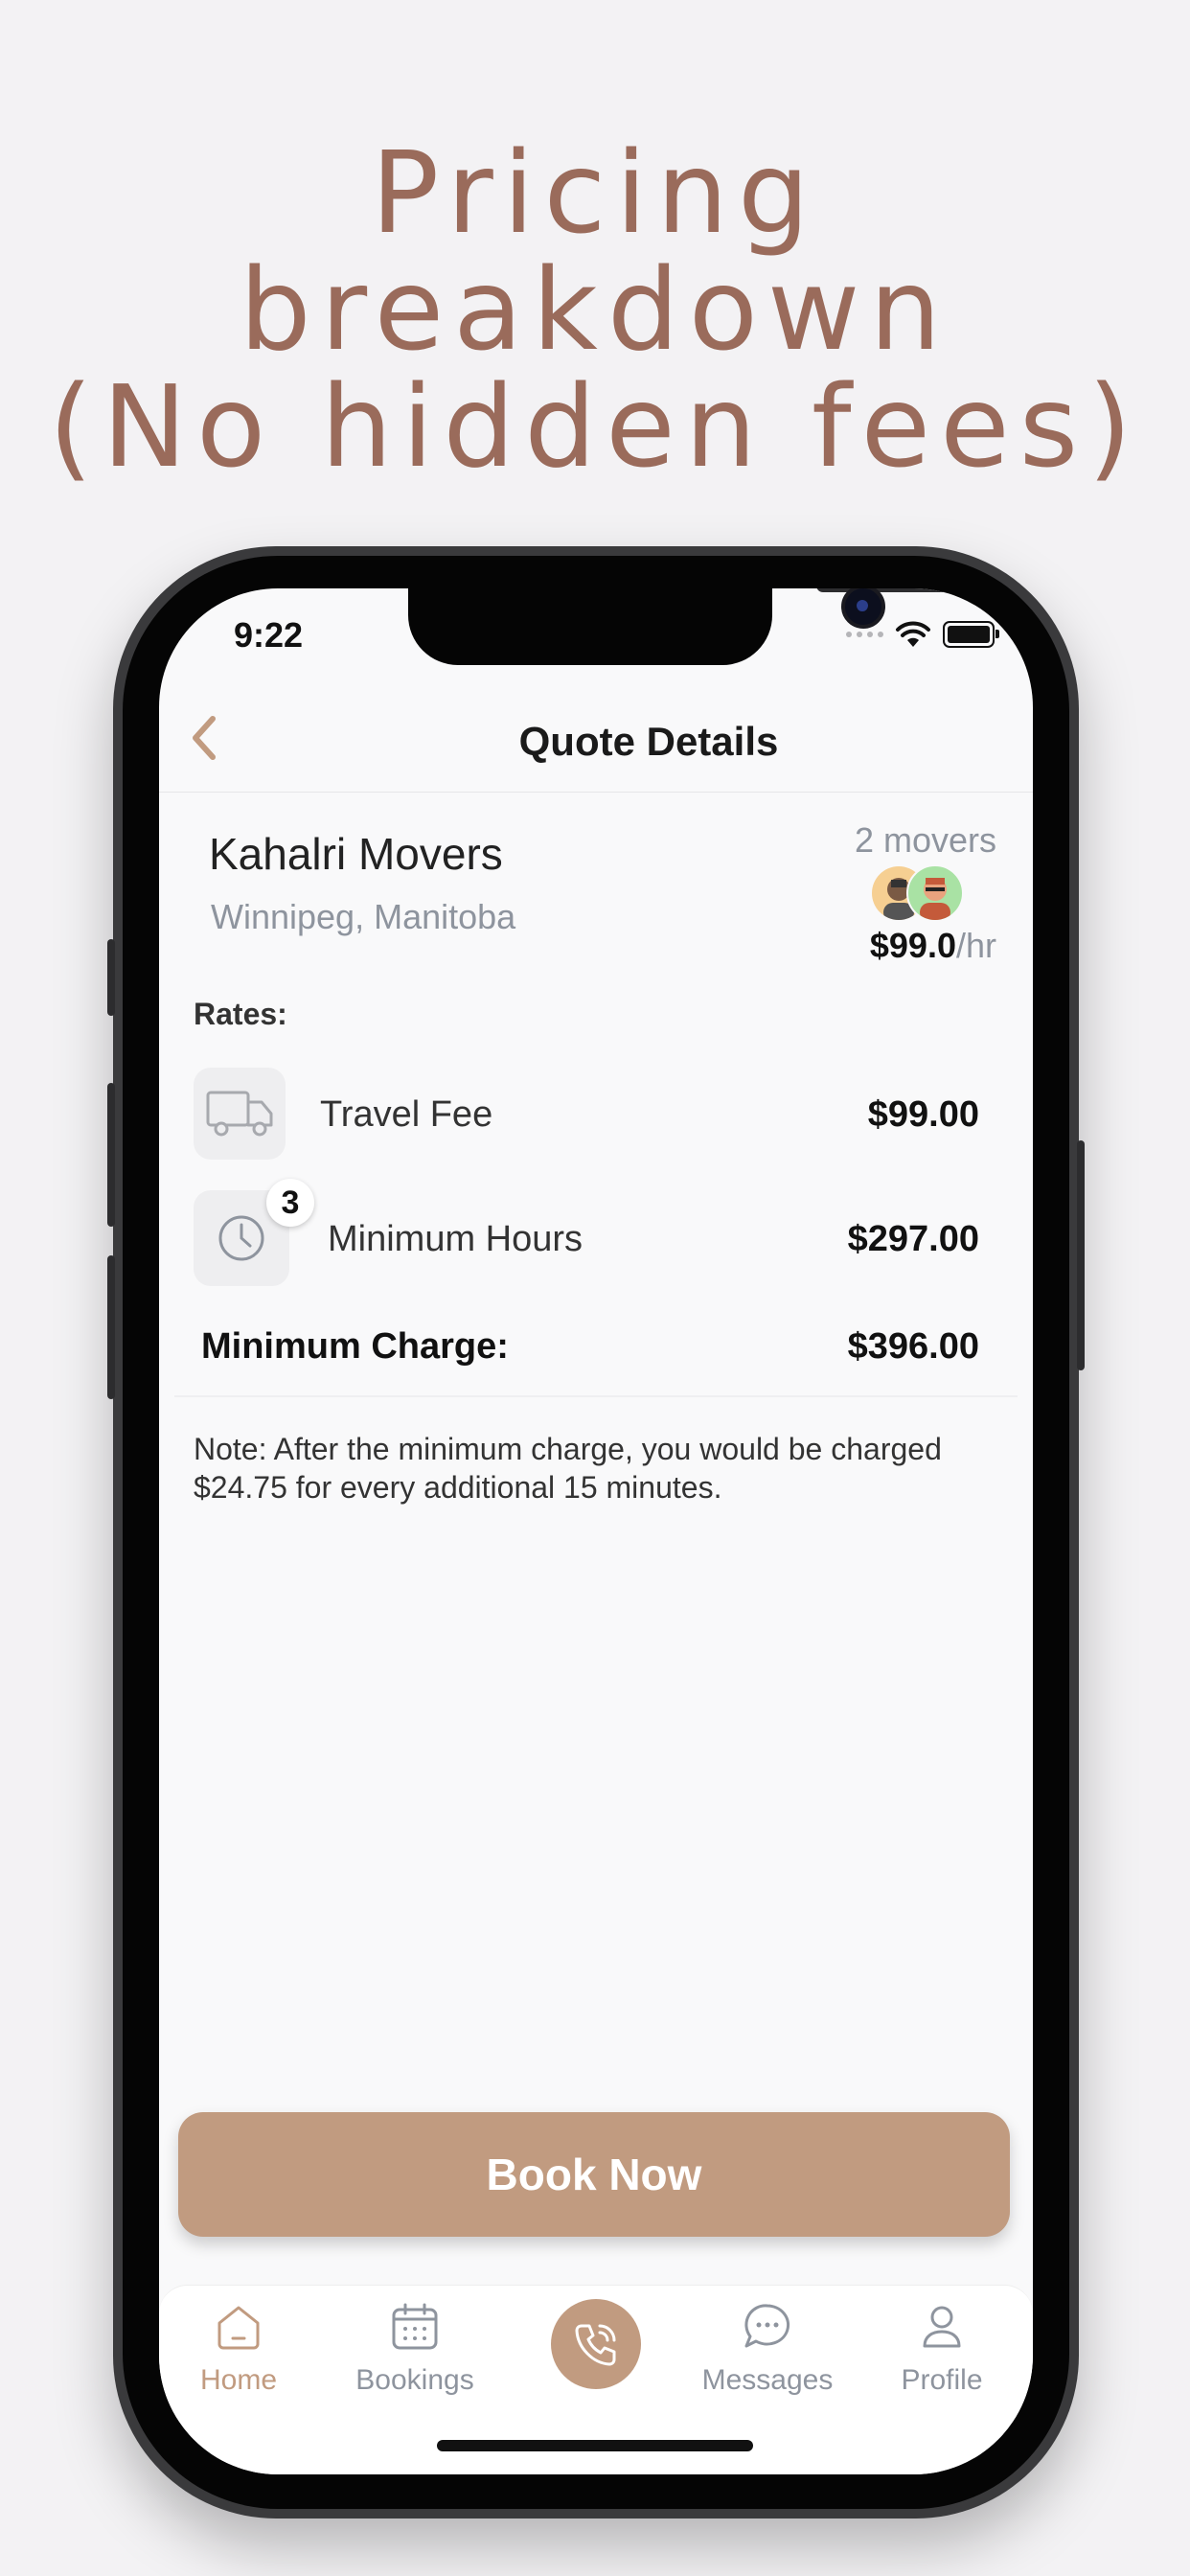 Image resolution: width=1190 pixels, height=2576 pixels. What do you see at coordinates (913, 634) in the screenshot?
I see `wifi-icon` at bounding box center [913, 634].